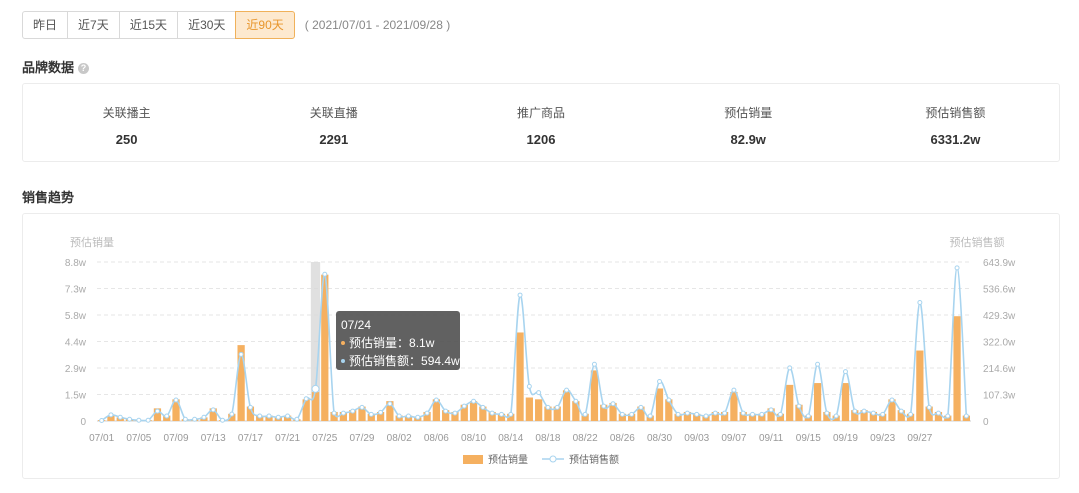  What do you see at coordinates (547, 438) in the screenshot?
I see `x-tick-label: 08/18` at bounding box center [547, 438].